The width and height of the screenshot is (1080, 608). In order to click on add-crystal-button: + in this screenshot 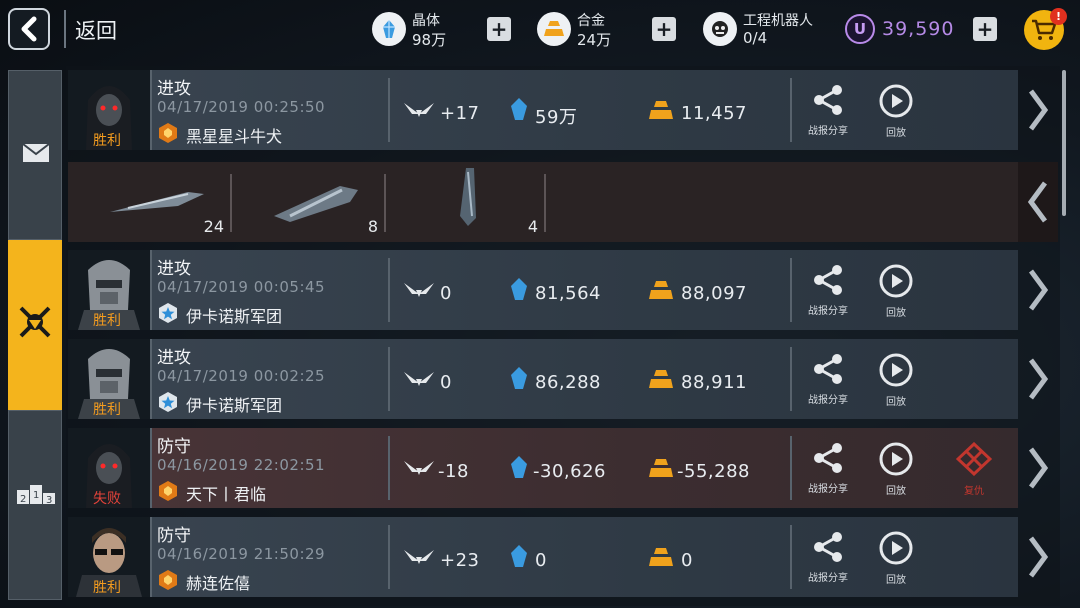, I will do `click(499, 29)`.